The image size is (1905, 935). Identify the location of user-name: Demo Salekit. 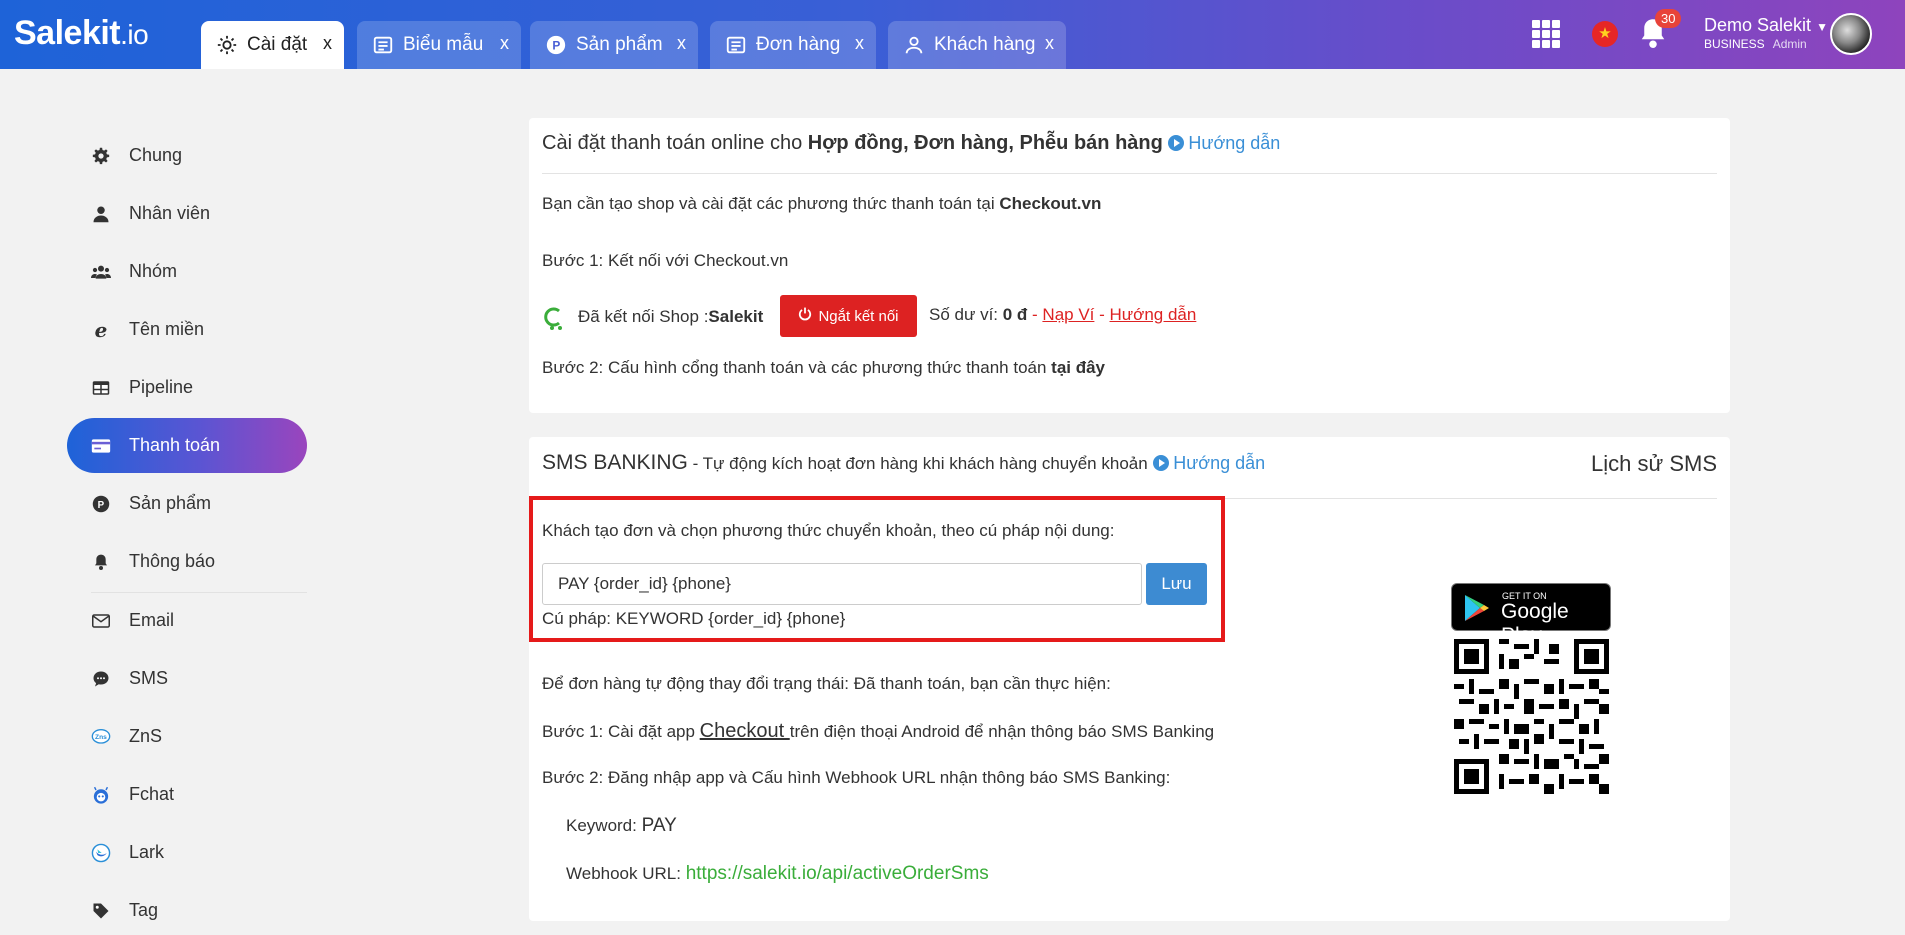
(1758, 25).